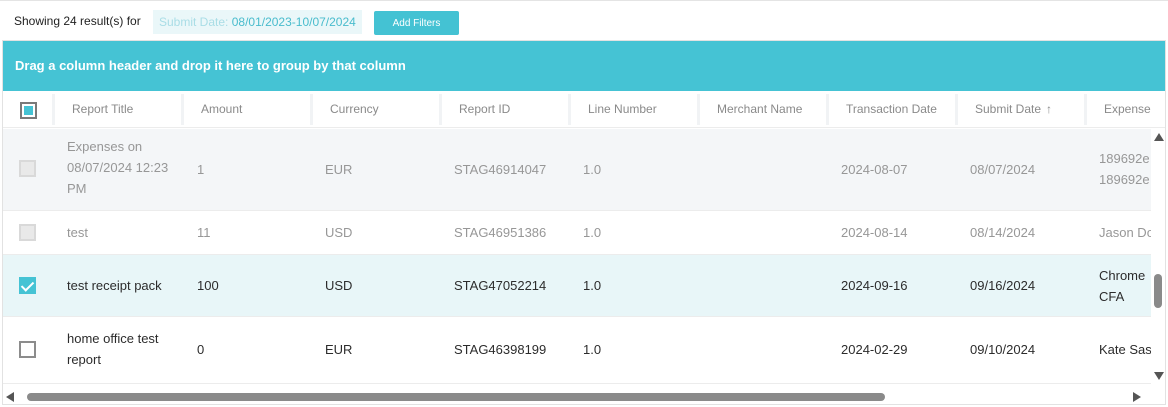  I want to click on select-all-checkbox, so click(28, 110).